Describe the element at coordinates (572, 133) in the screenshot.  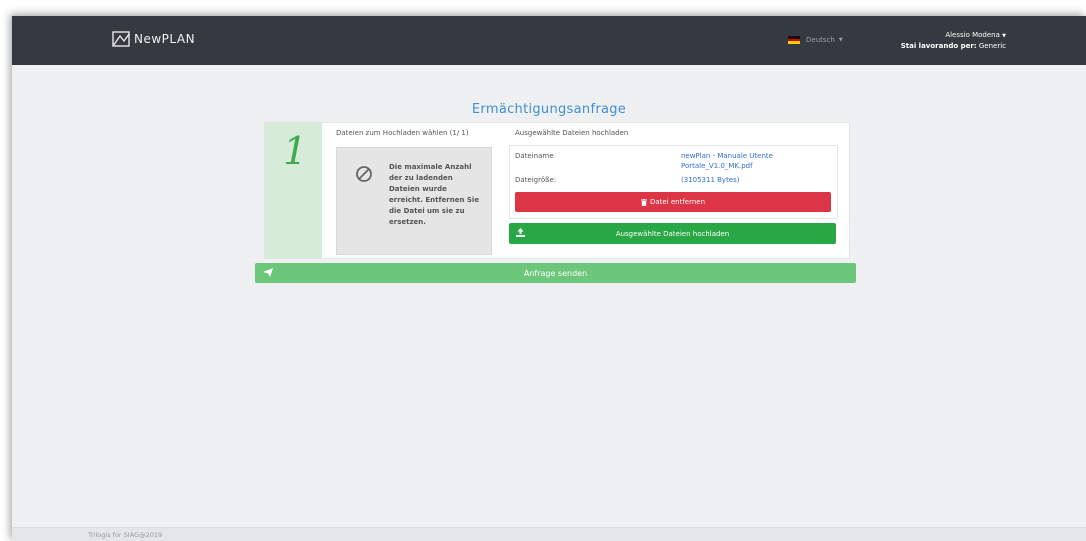
I see `upload-heading: Ausgewählte Dateien hochladen` at that location.